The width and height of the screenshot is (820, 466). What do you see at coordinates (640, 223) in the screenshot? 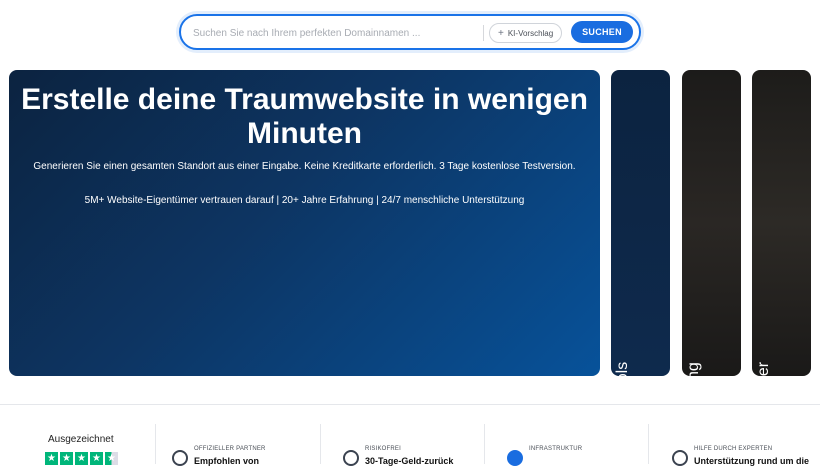
I see `card-ki-tools: KI-Tools` at bounding box center [640, 223].